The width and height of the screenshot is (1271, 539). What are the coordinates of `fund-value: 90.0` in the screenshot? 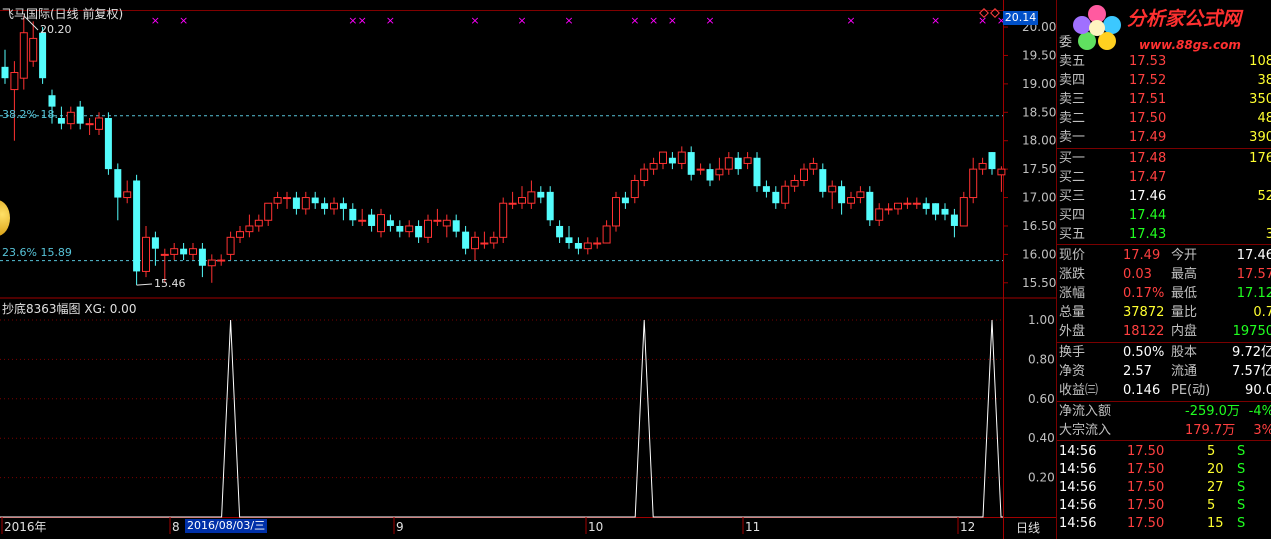 It's located at (1258, 390).